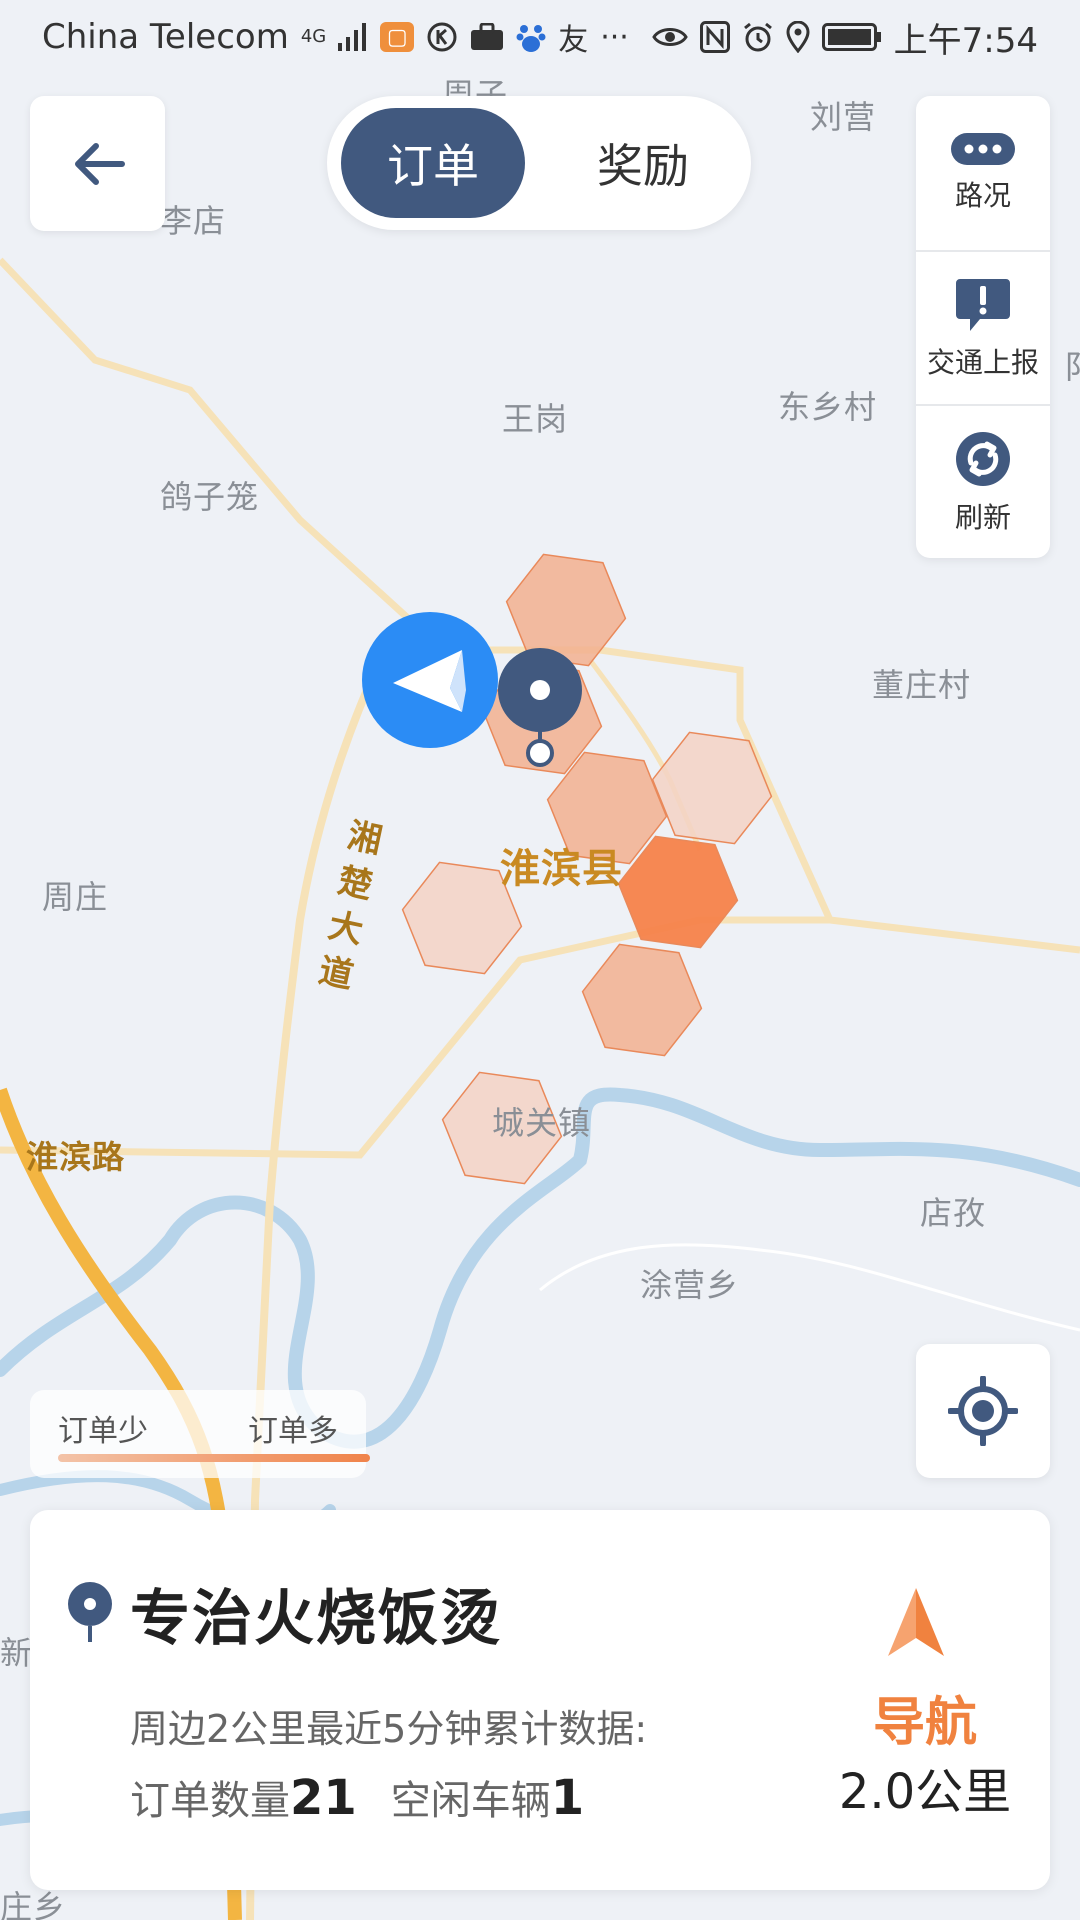  I want to click on map-label: 涂营乡, so click(690, 1285).